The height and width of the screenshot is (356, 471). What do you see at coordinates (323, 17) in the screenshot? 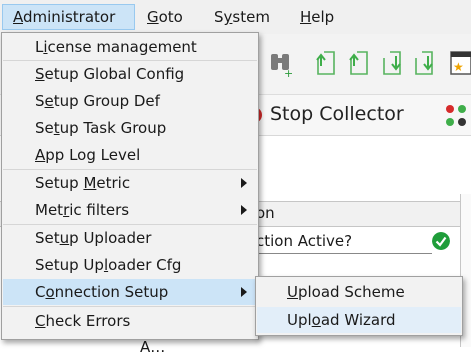
I see `menu-help-rest: elp` at bounding box center [323, 17].